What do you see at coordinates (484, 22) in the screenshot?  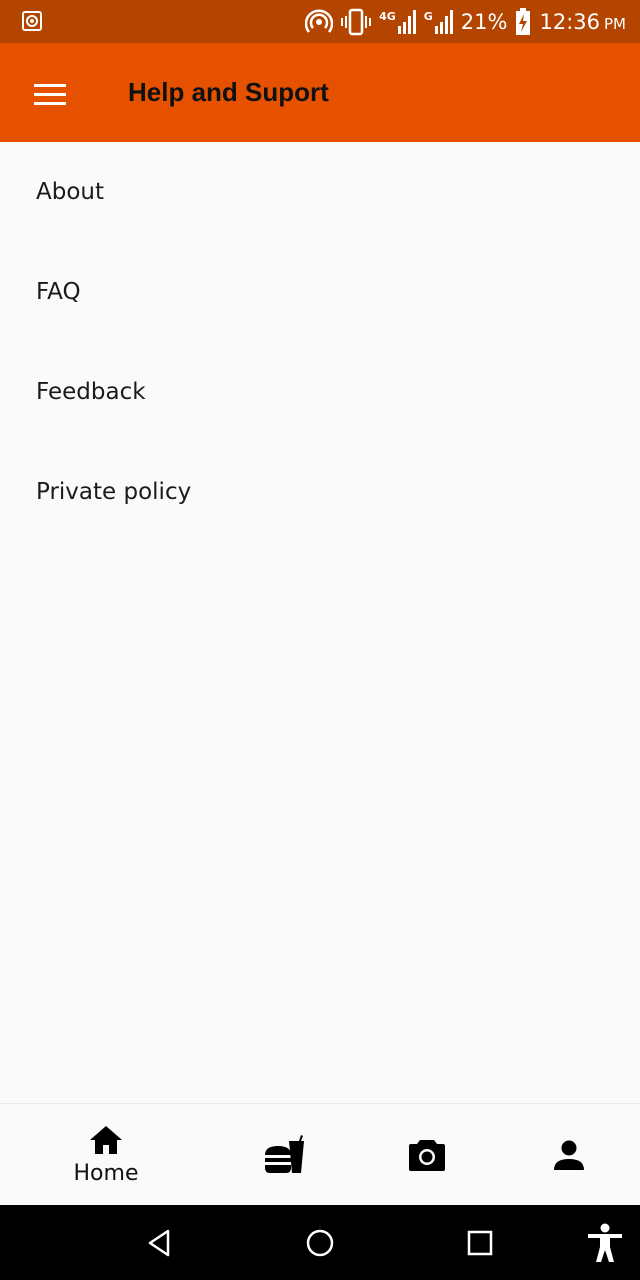 I see `battery-percent: 21%` at bounding box center [484, 22].